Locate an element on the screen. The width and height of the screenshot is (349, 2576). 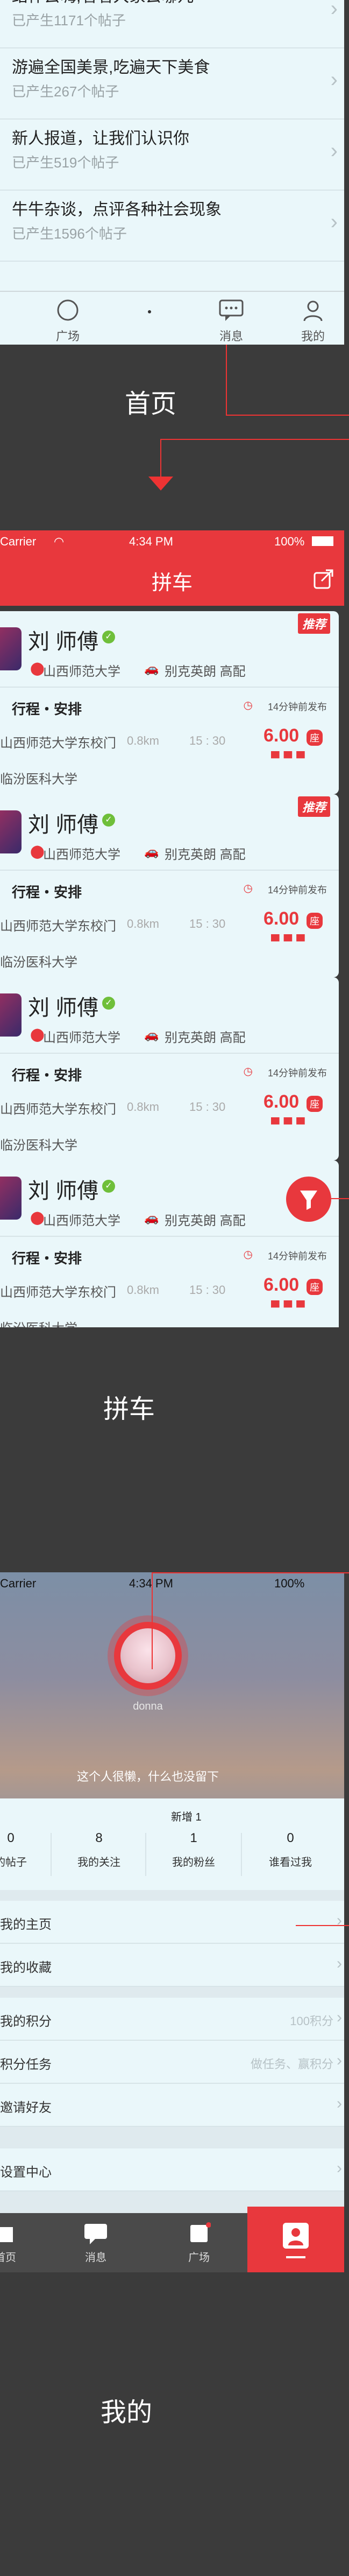
stat-visitors: 0 谁看过我 is located at coordinates (290, 1850).